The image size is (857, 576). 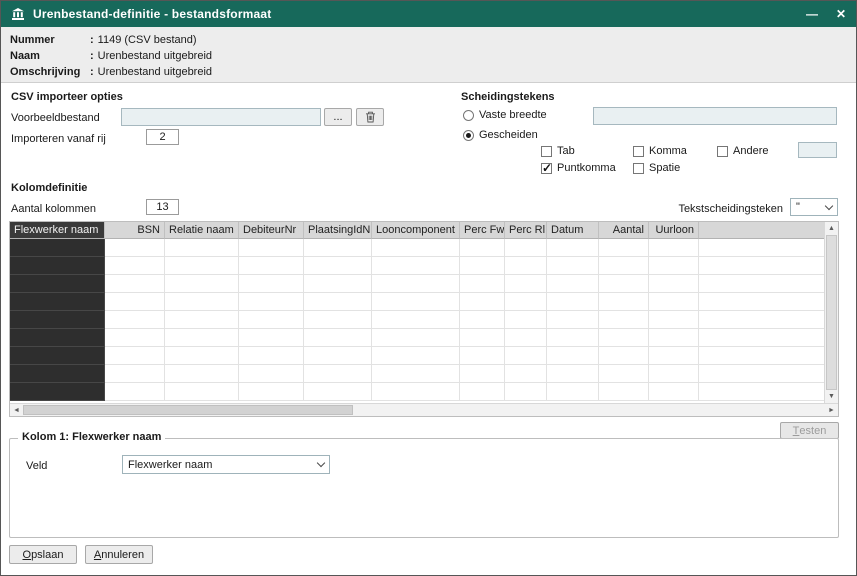 What do you see at coordinates (573, 230) in the screenshot?
I see `column-header: Datum` at bounding box center [573, 230].